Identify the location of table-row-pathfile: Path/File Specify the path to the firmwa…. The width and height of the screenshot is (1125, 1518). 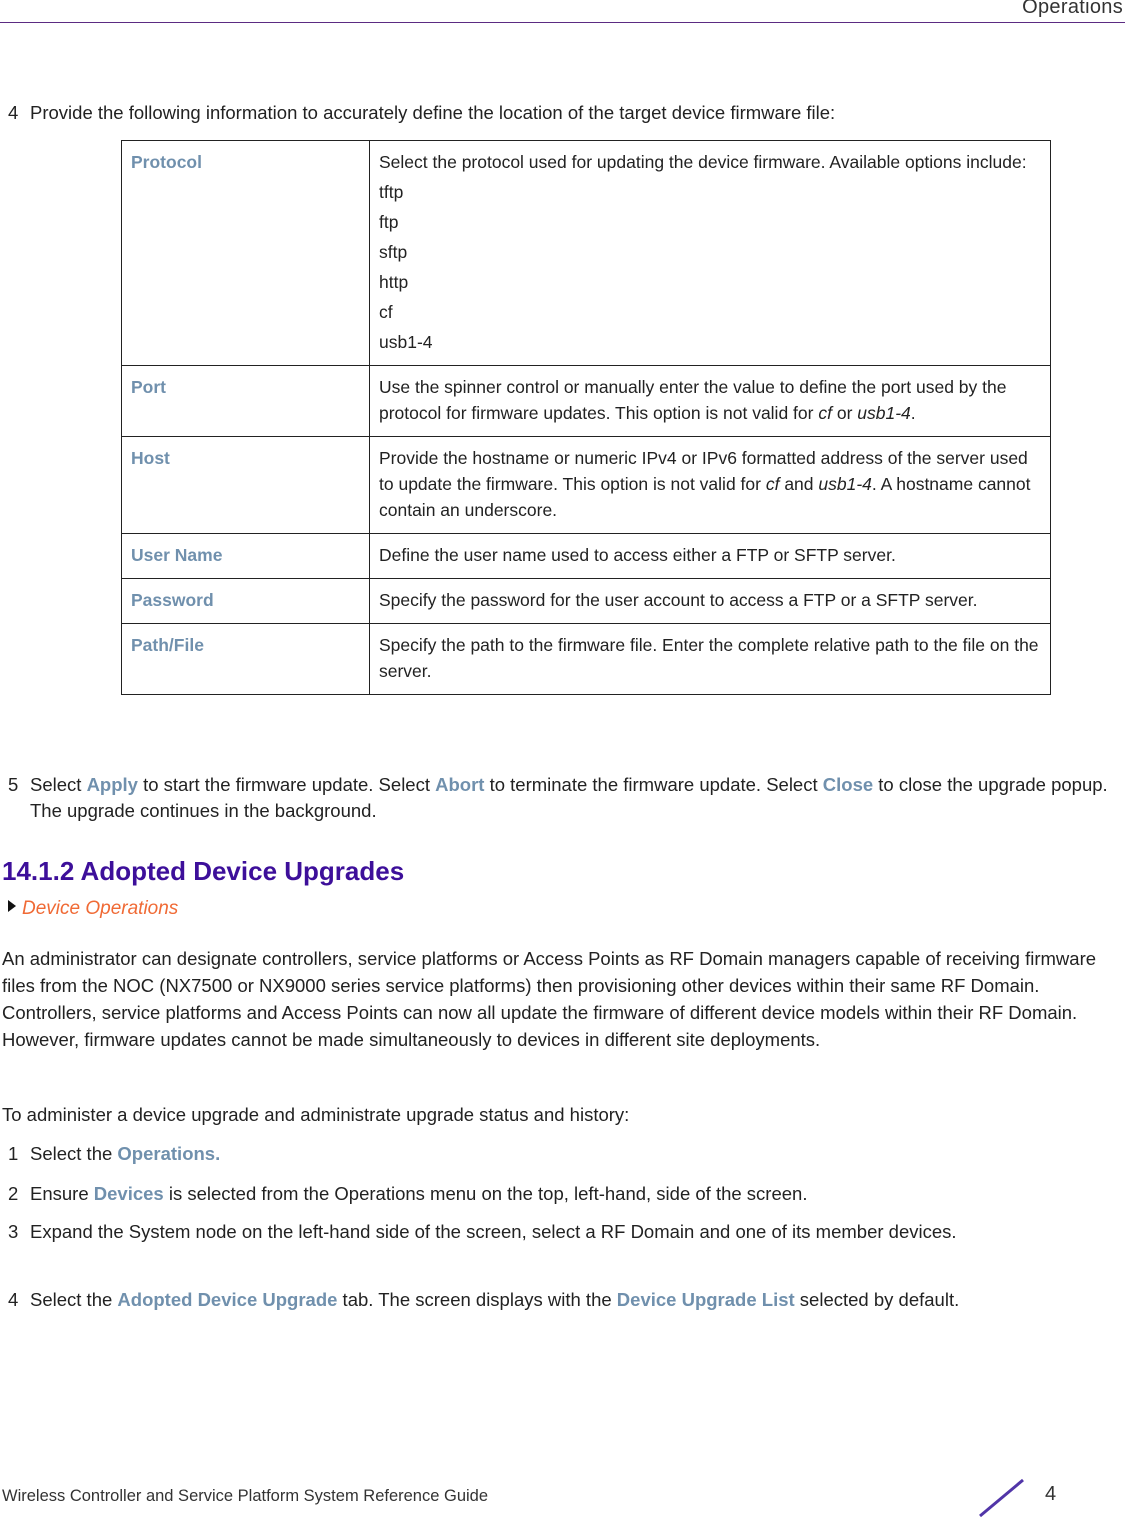
(586, 659).